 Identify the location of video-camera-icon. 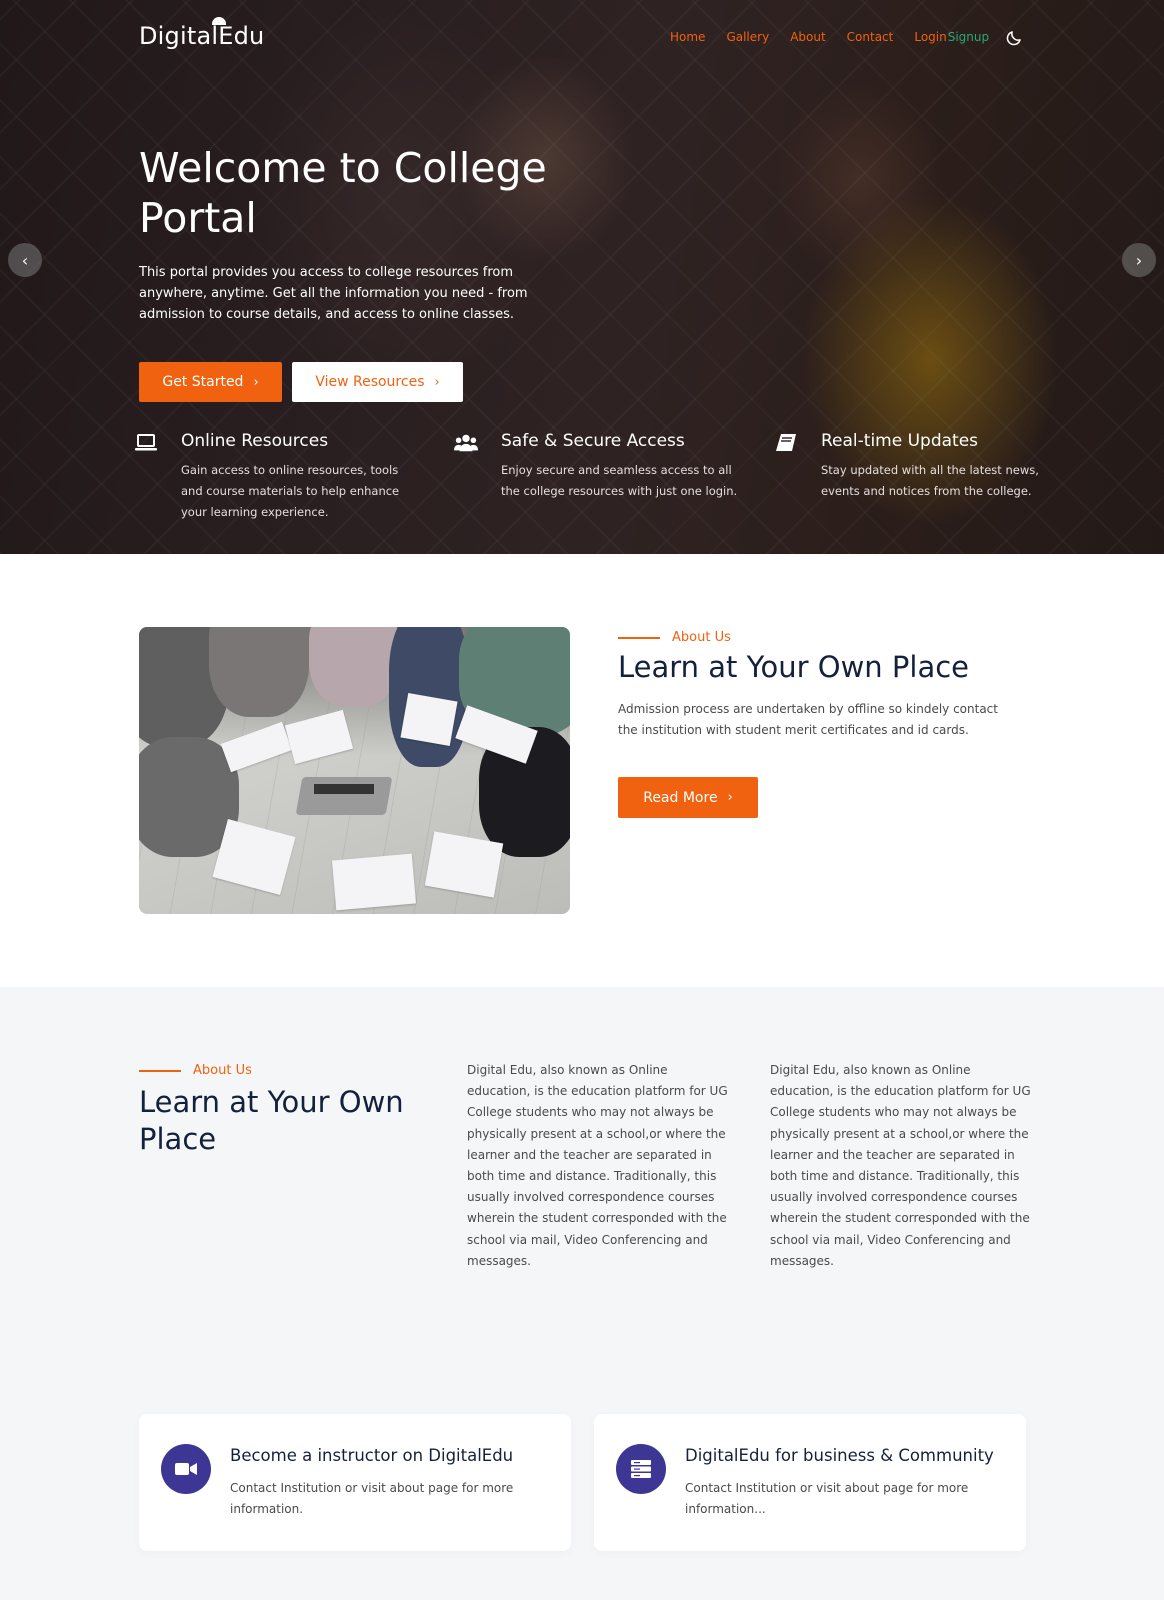
(186, 1469).